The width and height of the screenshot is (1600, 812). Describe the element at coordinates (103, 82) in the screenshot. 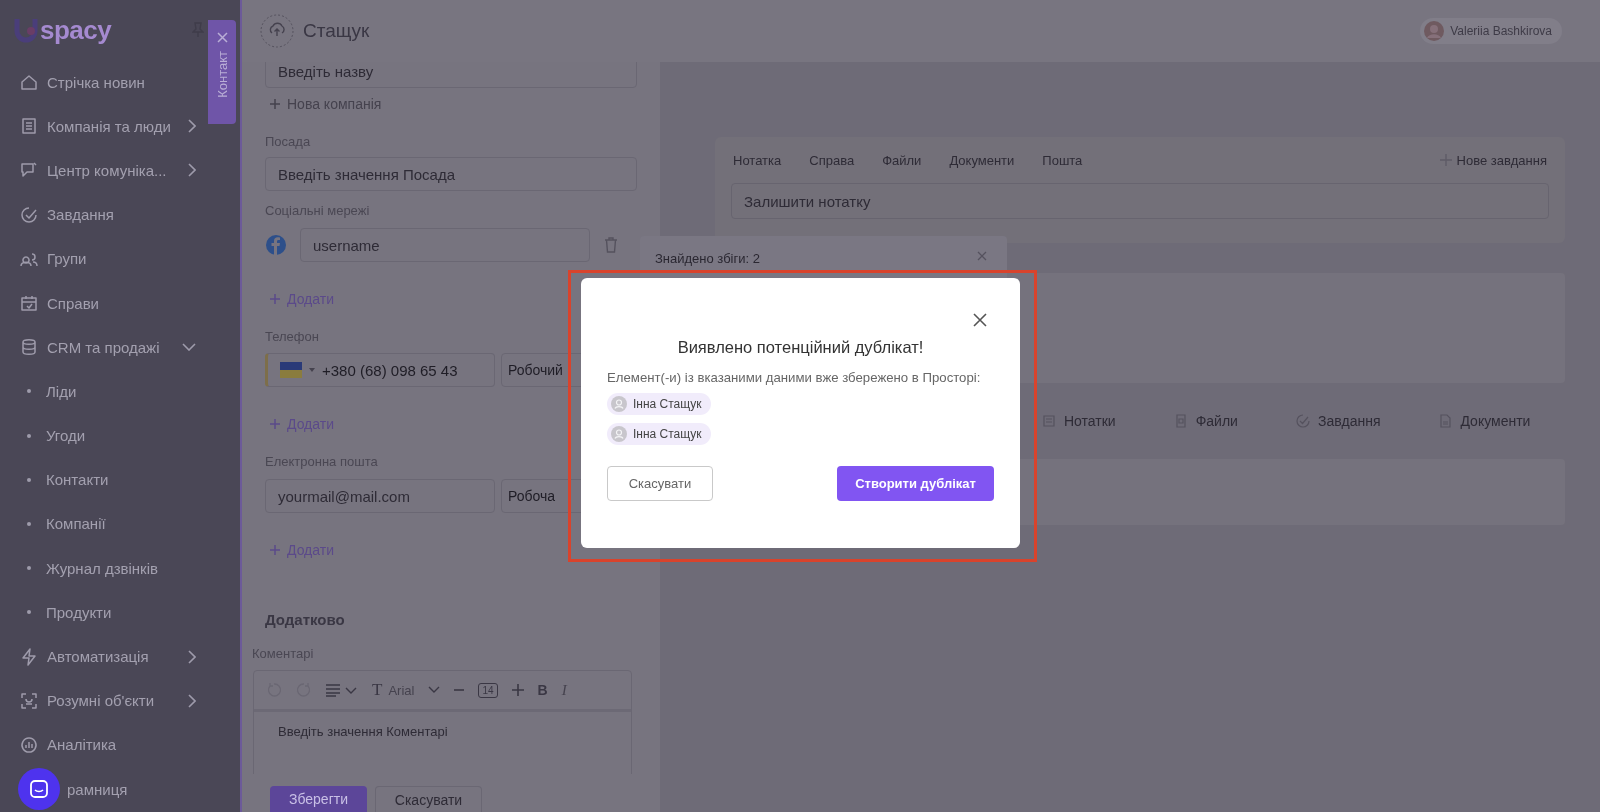

I see `sidebar-item: Стрічка новин` at that location.